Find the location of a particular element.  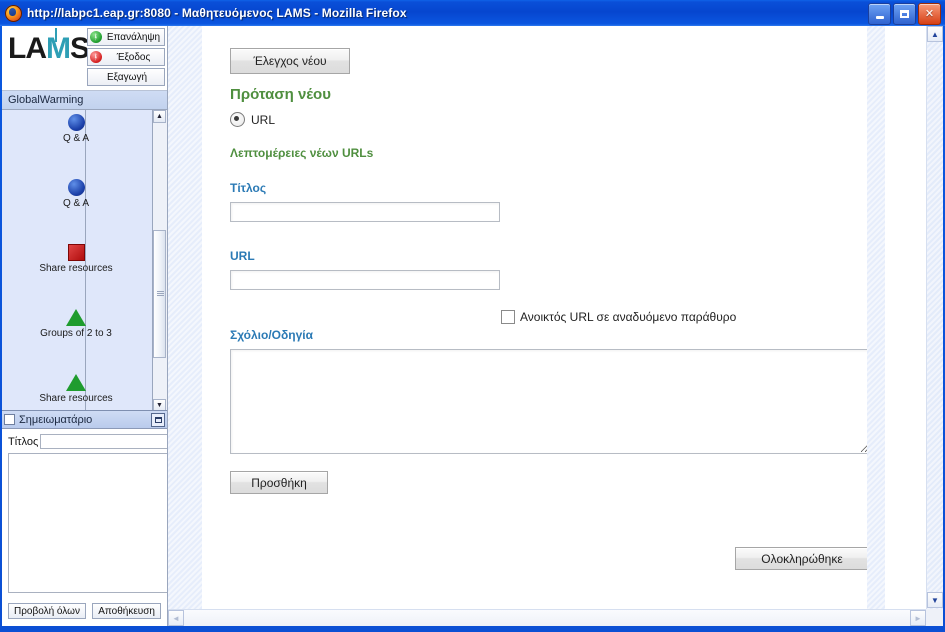

lams-header: LAMS Επανάληψη Έξοδος Εξαγωγή is located at coordinates (84, 58).